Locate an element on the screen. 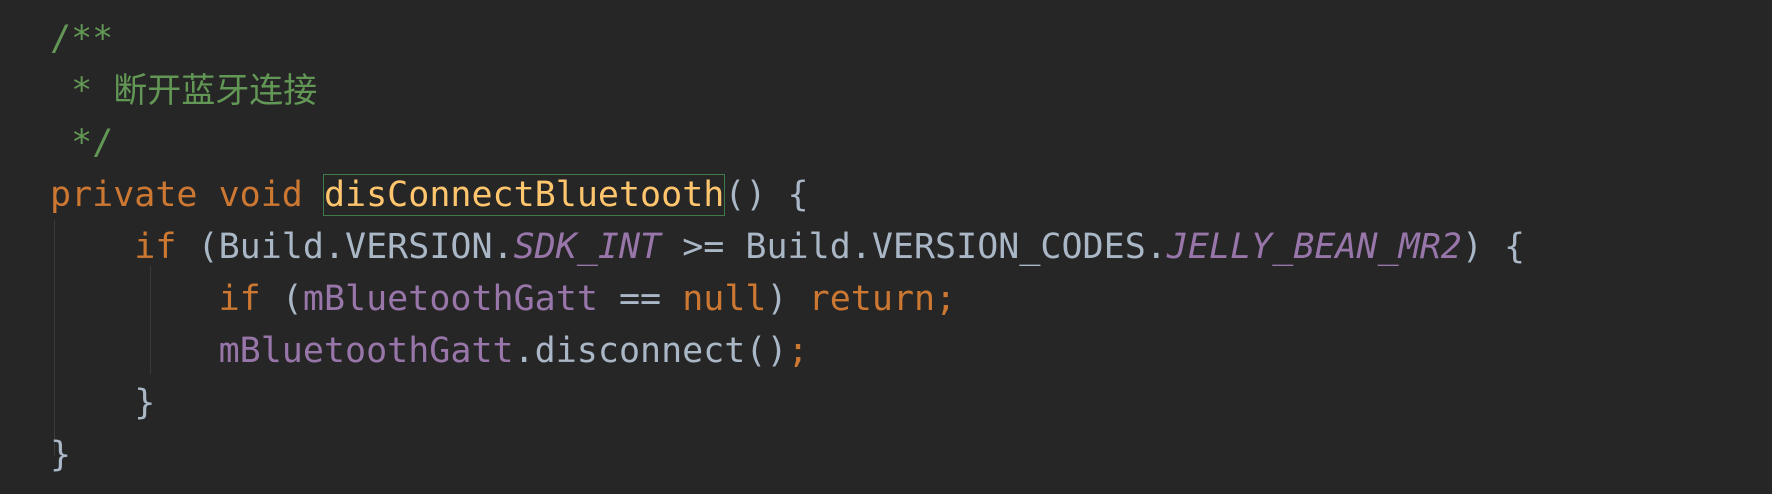 Image resolution: width=1772 pixels, height=494 pixels. comment-open: /** is located at coordinates (82, 39).